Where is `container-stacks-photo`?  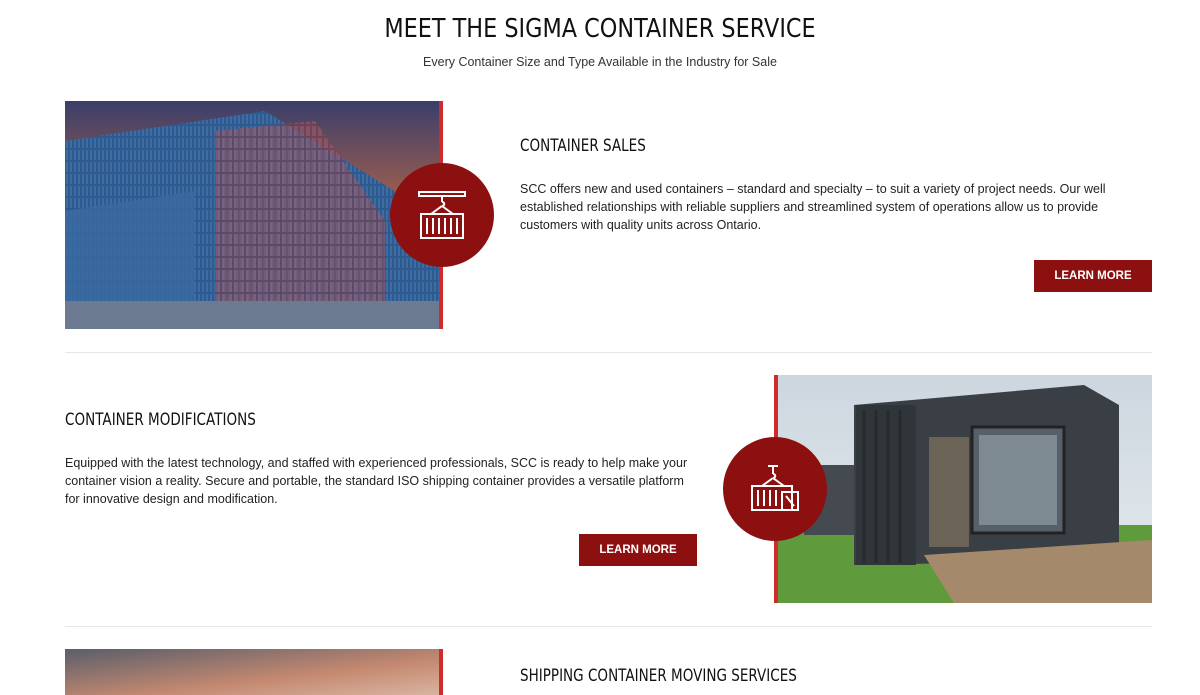
container-stacks-photo is located at coordinates (254, 215).